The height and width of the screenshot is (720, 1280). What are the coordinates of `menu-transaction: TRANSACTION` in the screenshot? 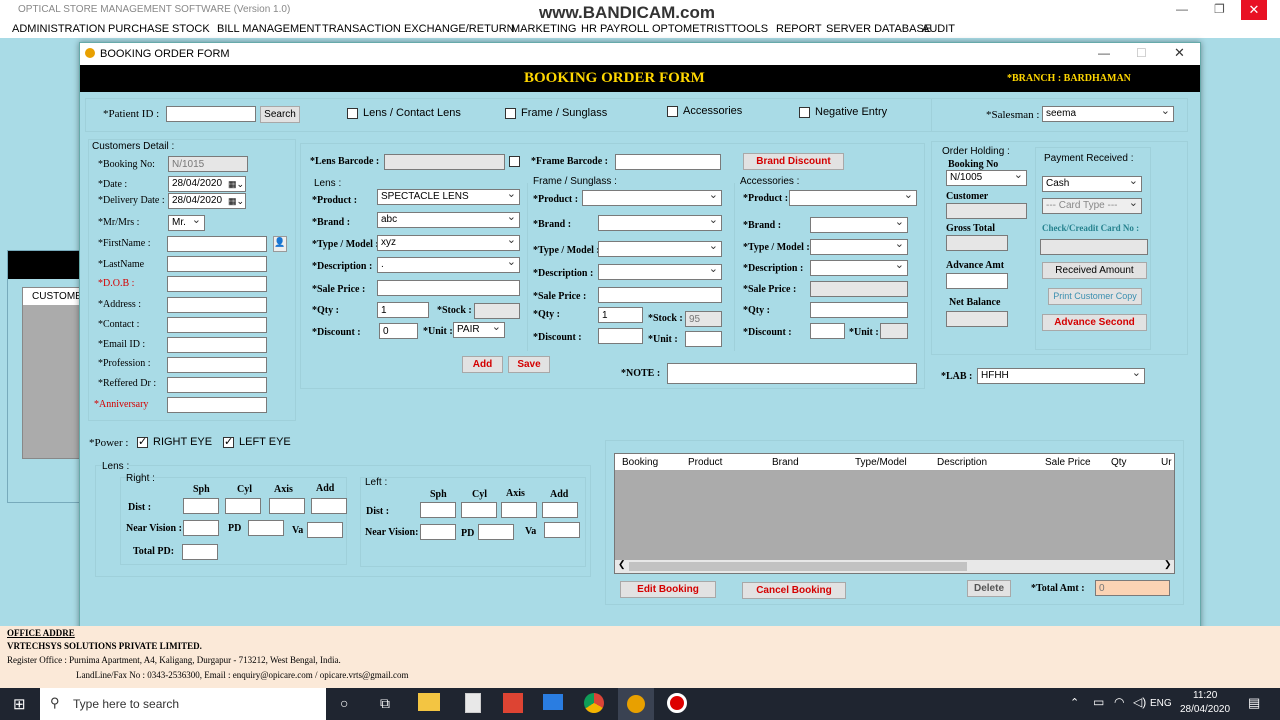 It's located at (361, 29).